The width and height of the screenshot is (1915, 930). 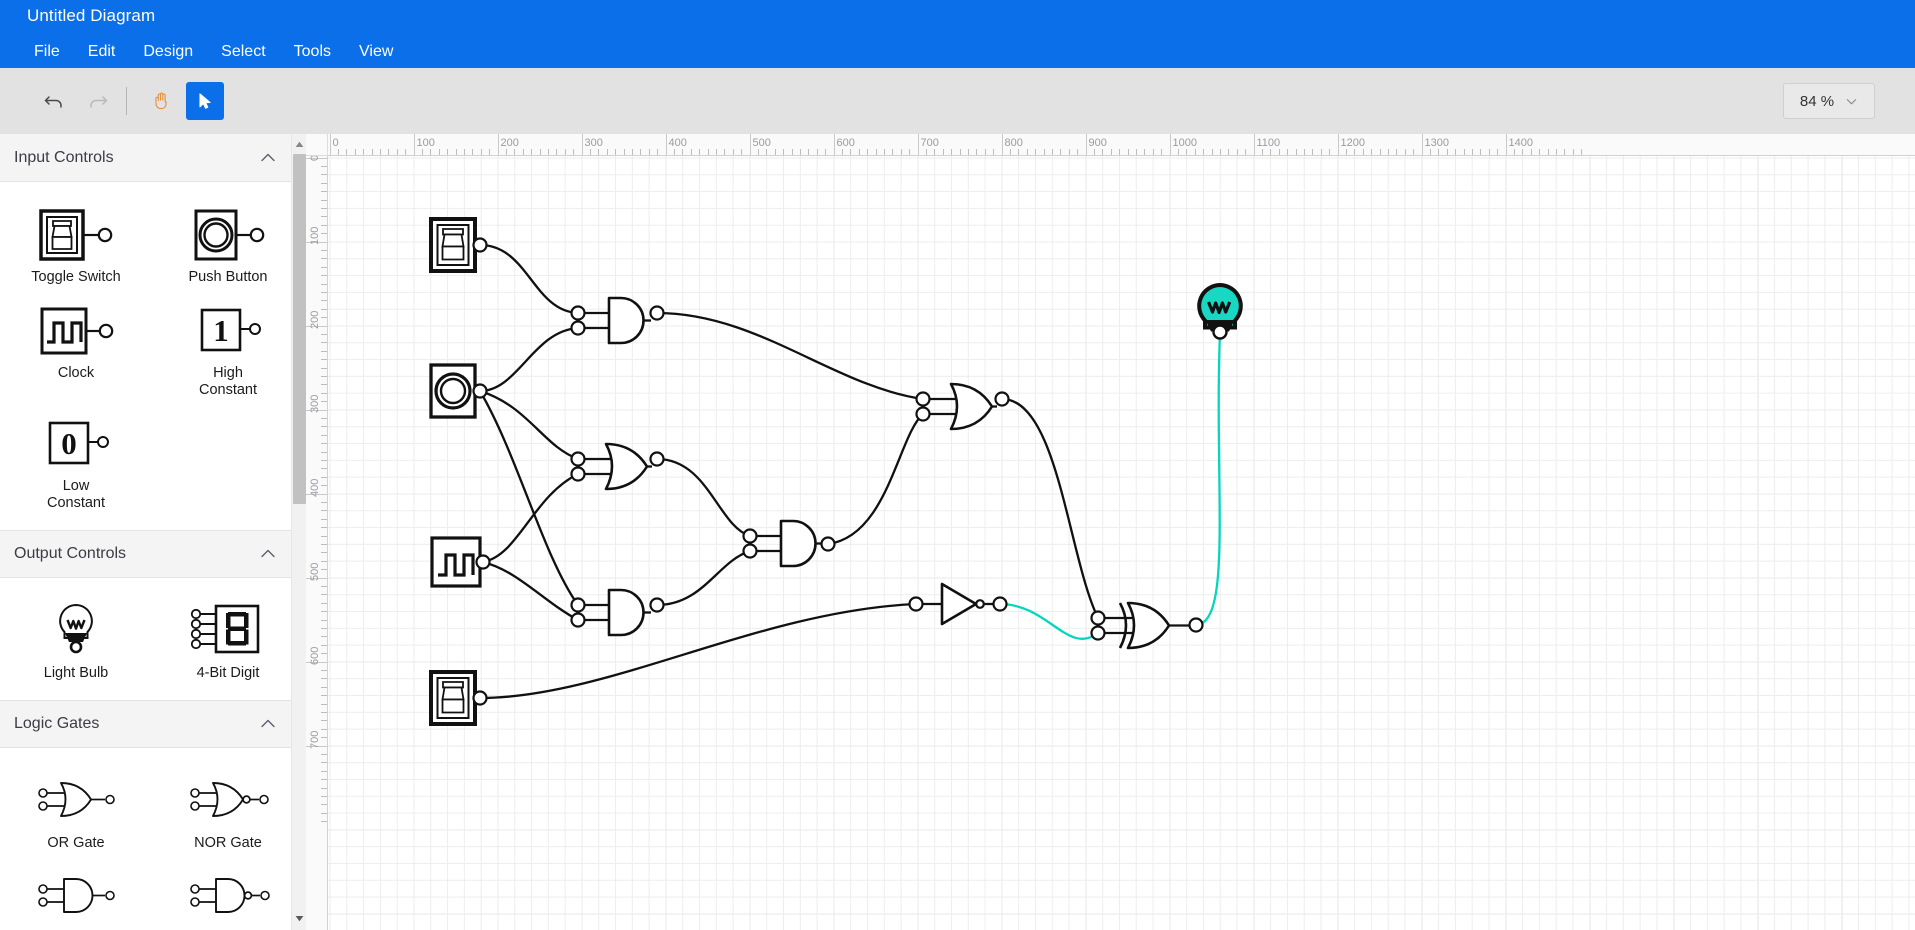 I want to click on palette-item-4bit-digit: 4-Bit Digit, so click(x=228, y=638).